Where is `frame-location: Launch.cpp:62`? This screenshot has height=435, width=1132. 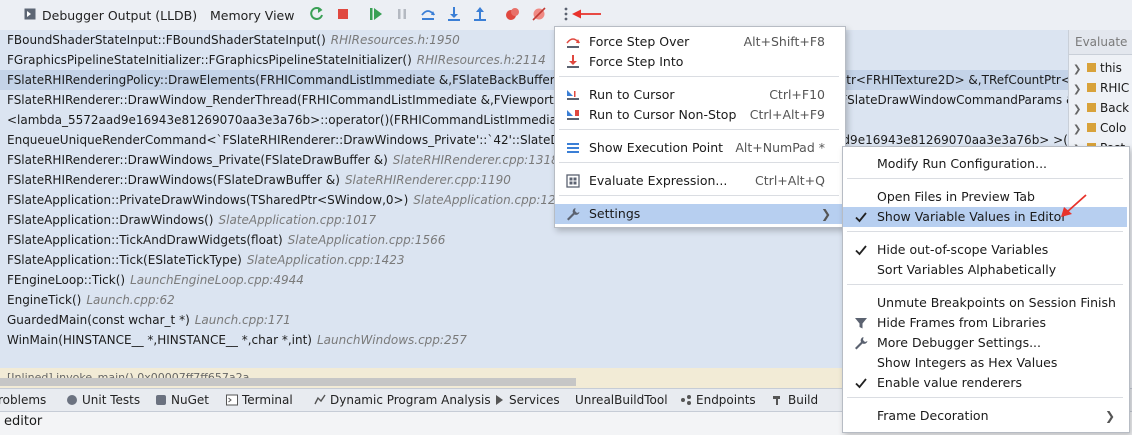 frame-location: Launch.cpp:62 is located at coordinates (130, 300).